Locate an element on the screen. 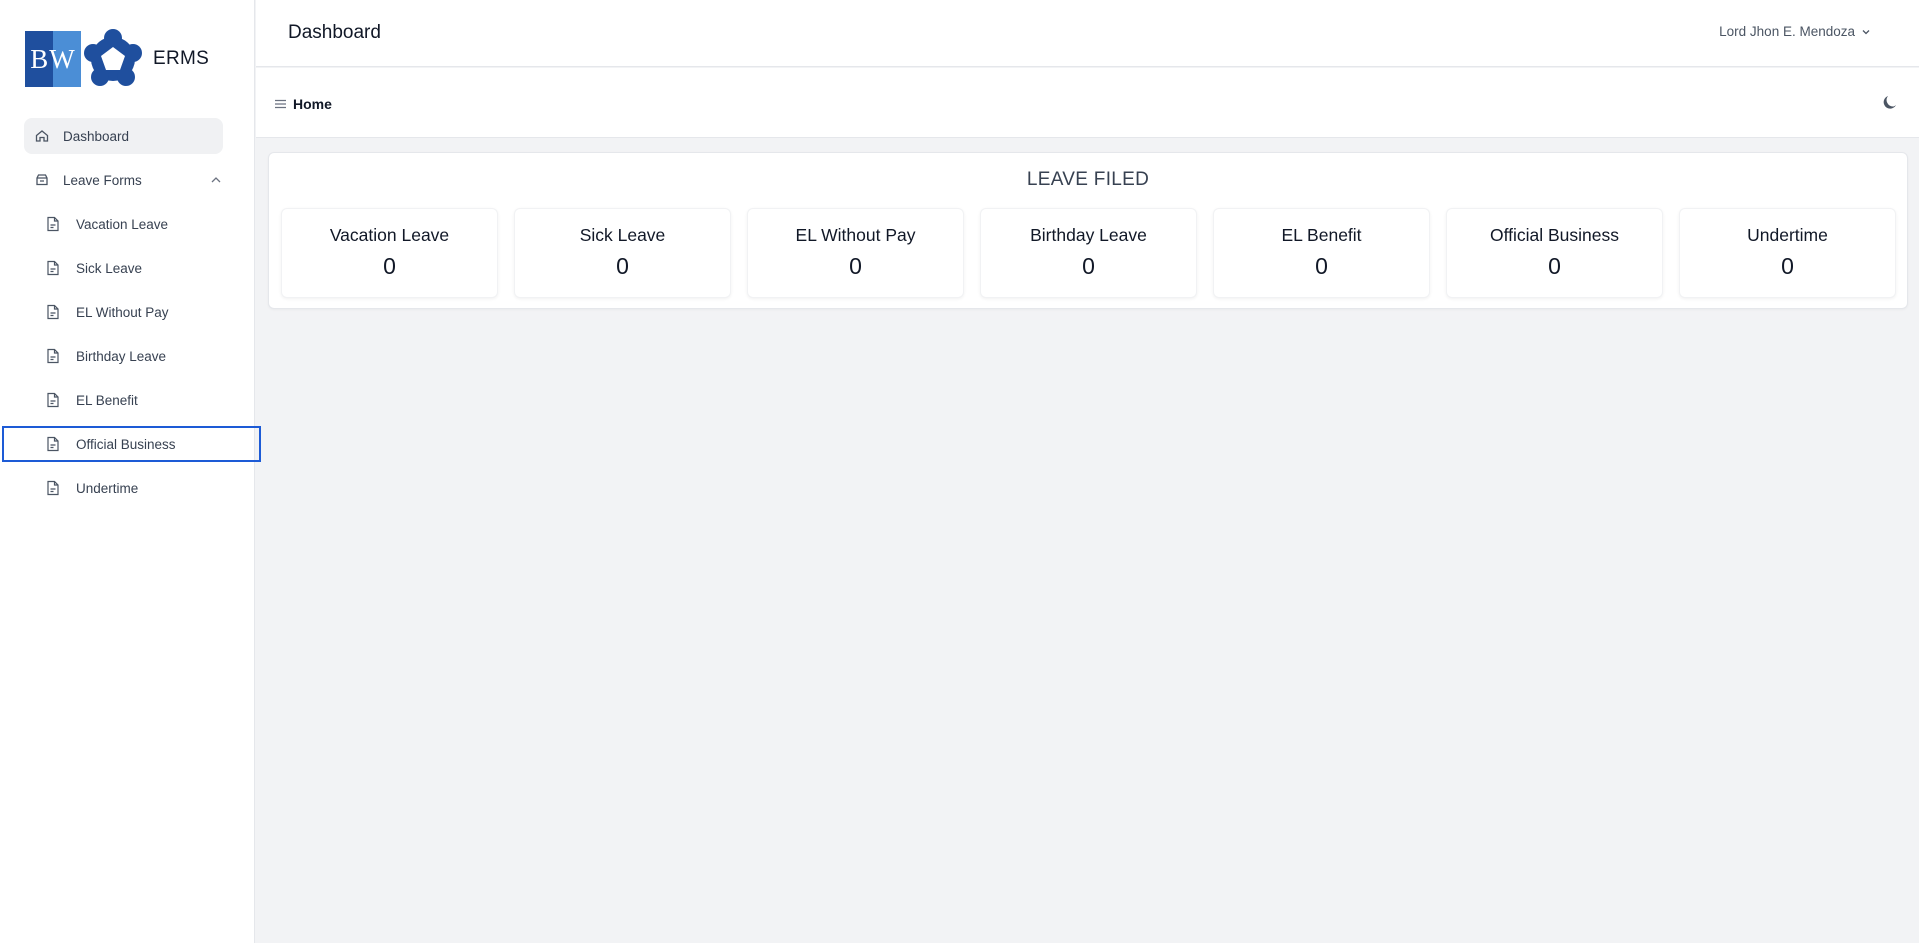 The width and height of the screenshot is (1919, 943). sidebar-item-vacation-leave: Vacation Leave is located at coordinates (127, 224).